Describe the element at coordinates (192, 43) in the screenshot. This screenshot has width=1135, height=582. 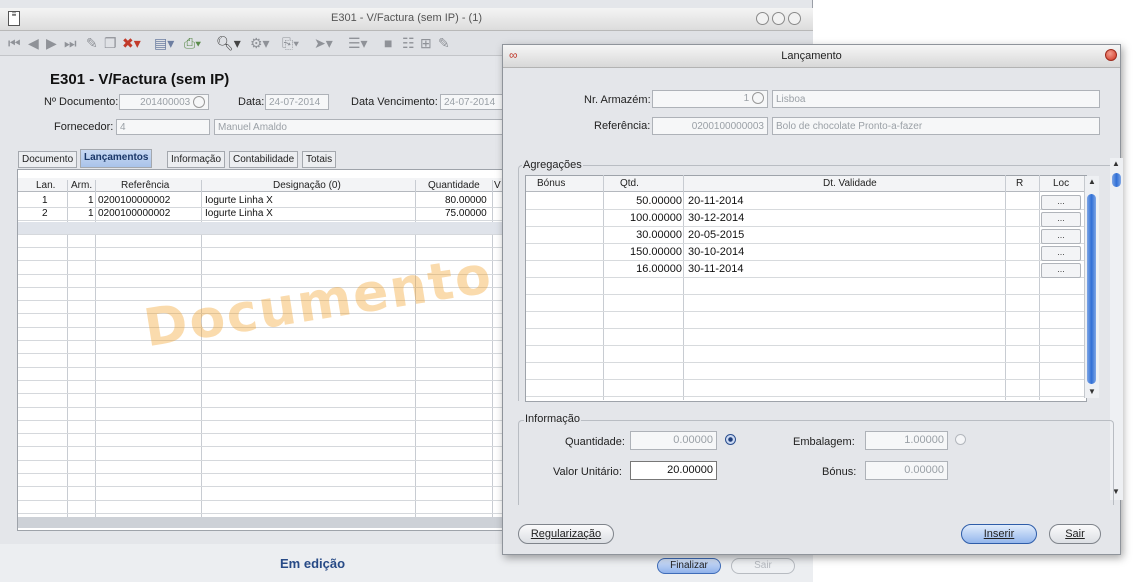
I see `print-icon: ⎙▾` at that location.